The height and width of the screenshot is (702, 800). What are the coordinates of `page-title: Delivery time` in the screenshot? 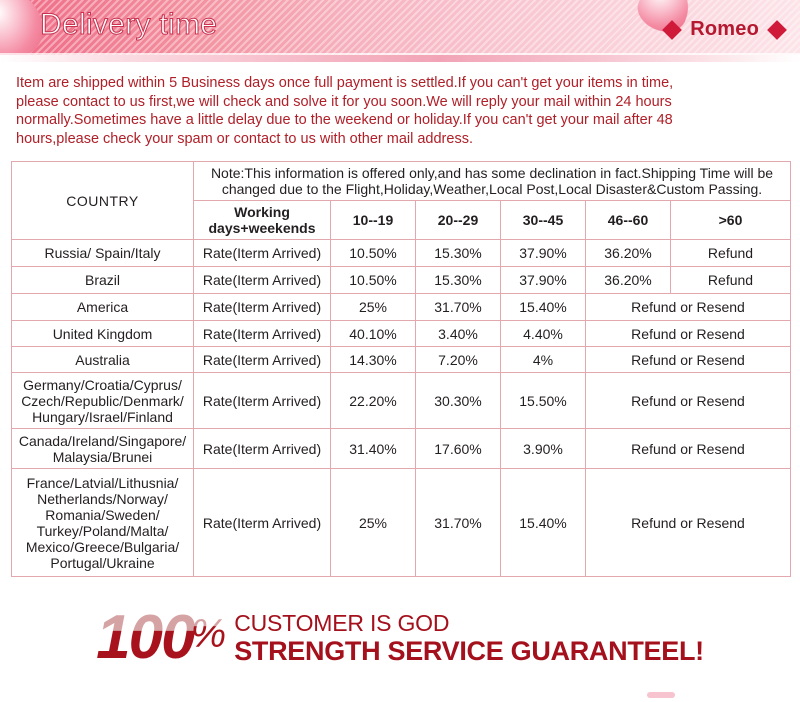 It's located at (128, 25).